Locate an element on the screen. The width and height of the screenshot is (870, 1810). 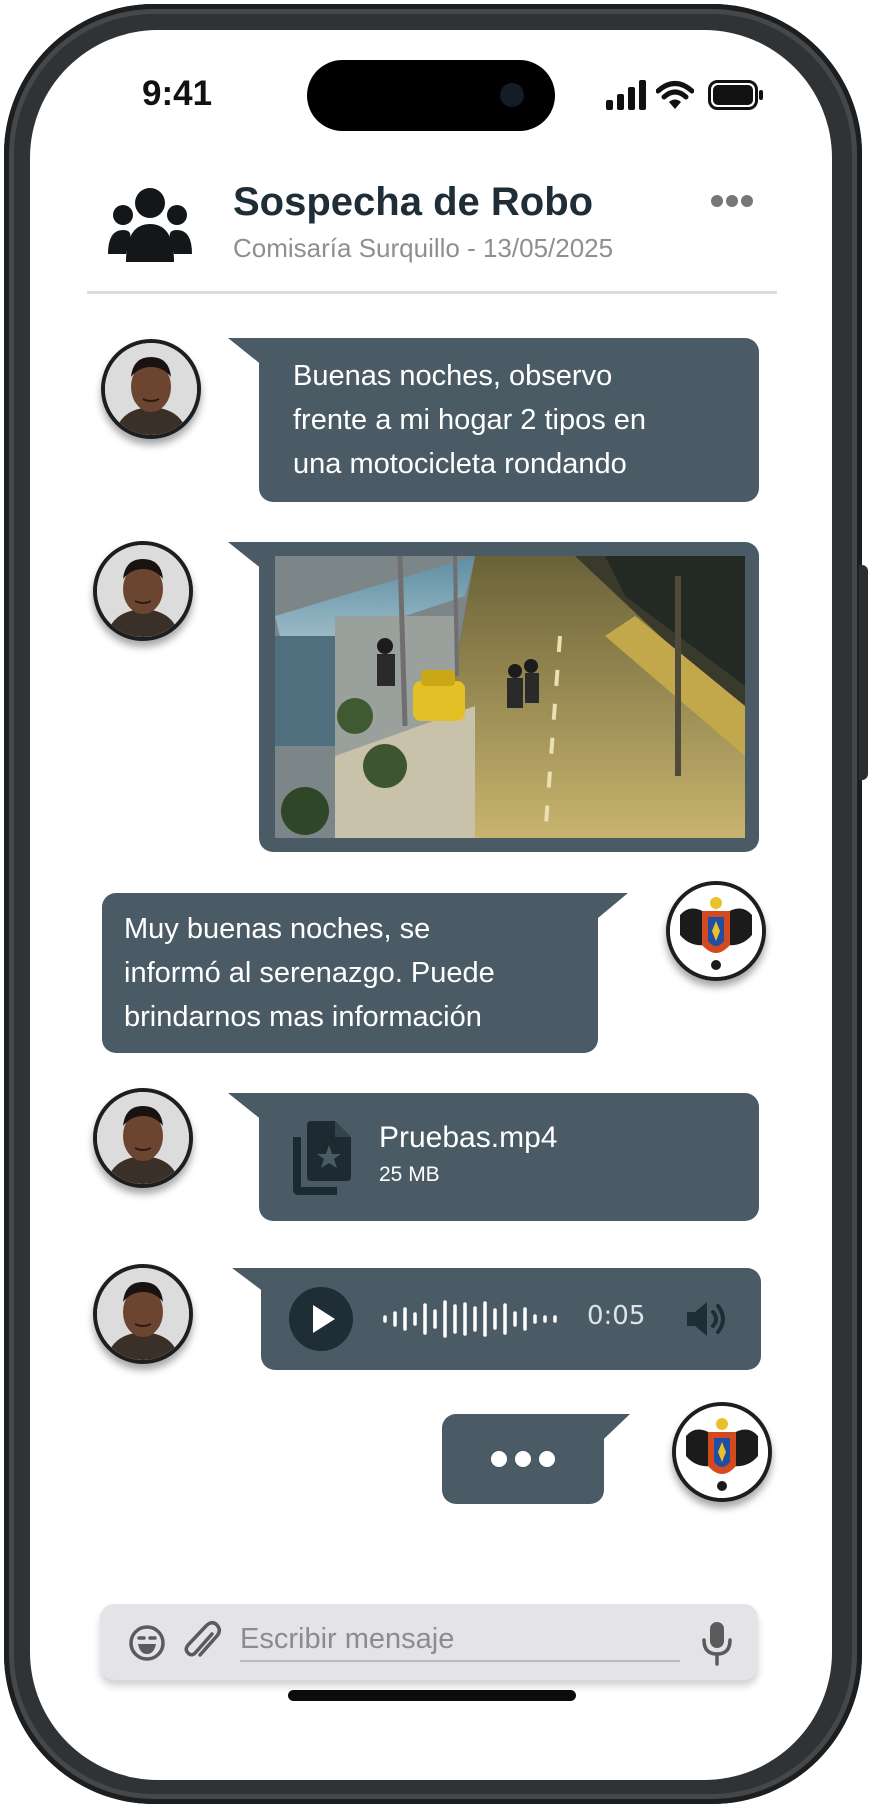
file-star-icon is located at coordinates (321, 1158).